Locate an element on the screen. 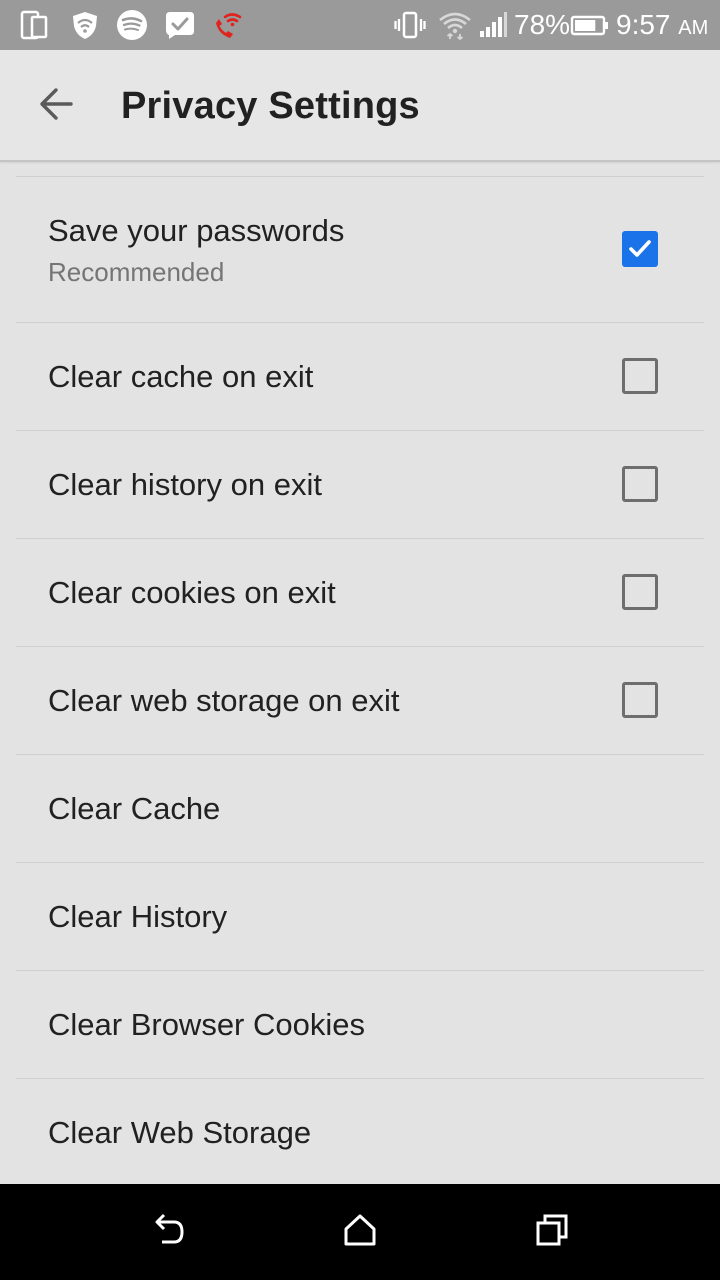  clock: 9:57 AM is located at coordinates (662, 25).